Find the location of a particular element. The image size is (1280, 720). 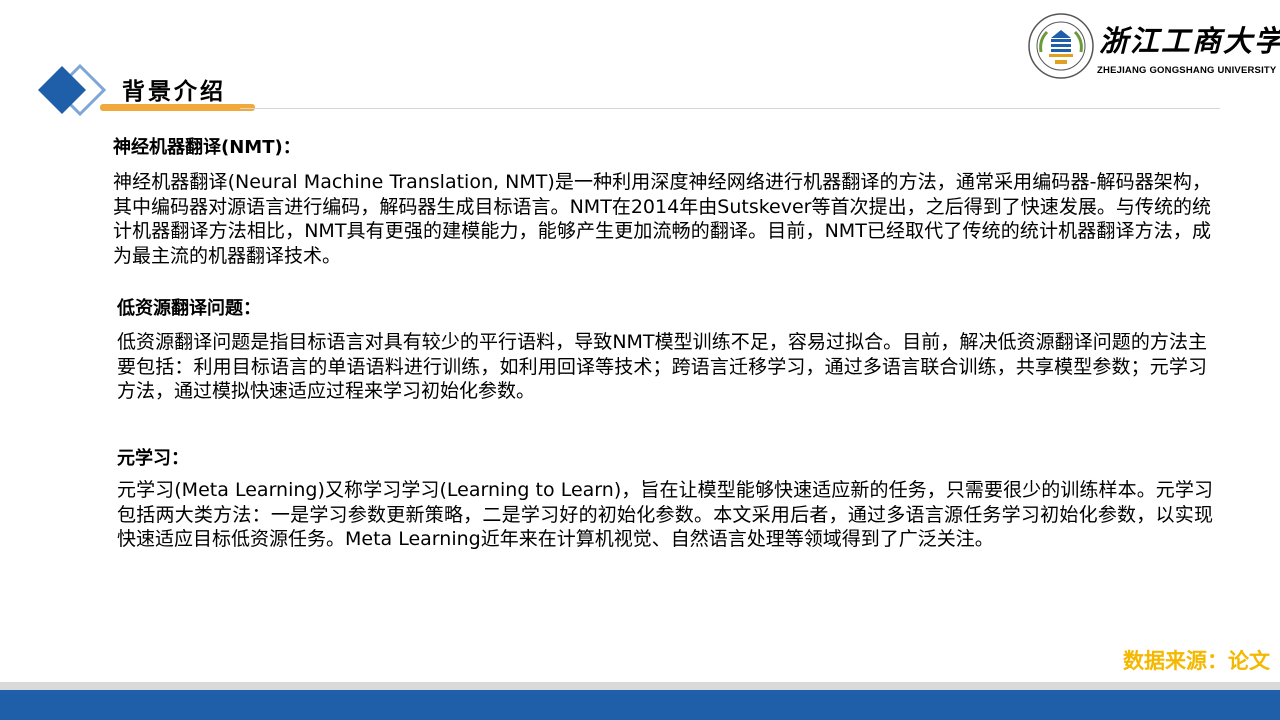

university-seal-icon is located at coordinates (1061, 46).